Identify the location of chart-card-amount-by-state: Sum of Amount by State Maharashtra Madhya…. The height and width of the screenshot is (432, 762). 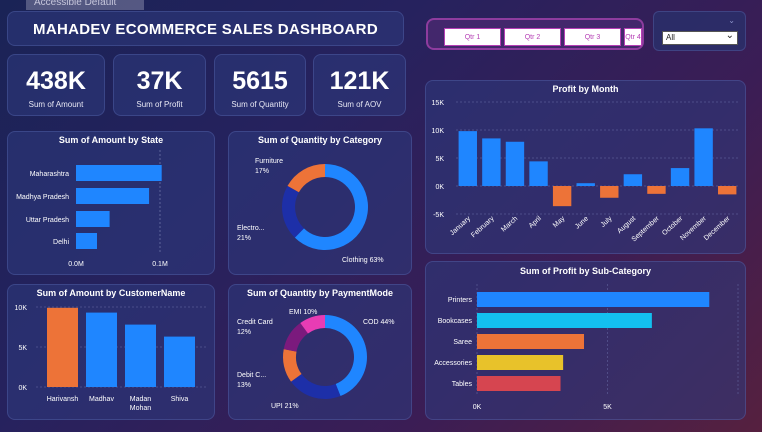
(111, 203).